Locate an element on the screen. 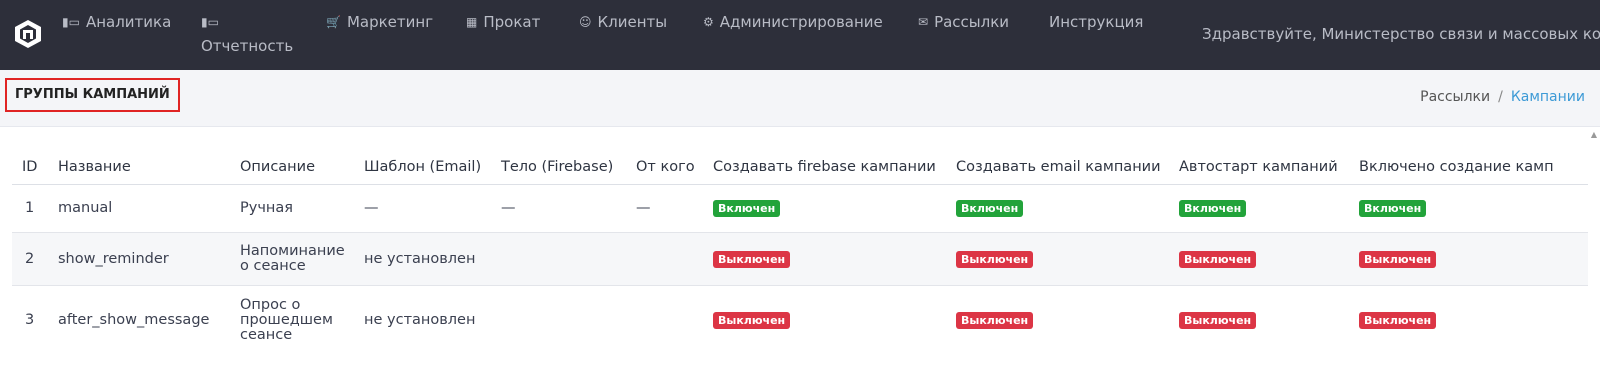 This screenshot has width=1600, height=390. column-header-create-email: Создавать email кампании is located at coordinates (1058, 167).